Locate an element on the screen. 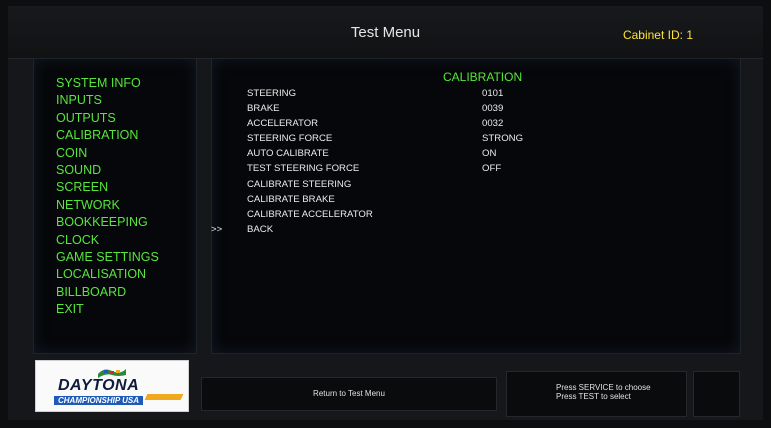  menu-item-network: NETWORK is located at coordinates (107, 205).